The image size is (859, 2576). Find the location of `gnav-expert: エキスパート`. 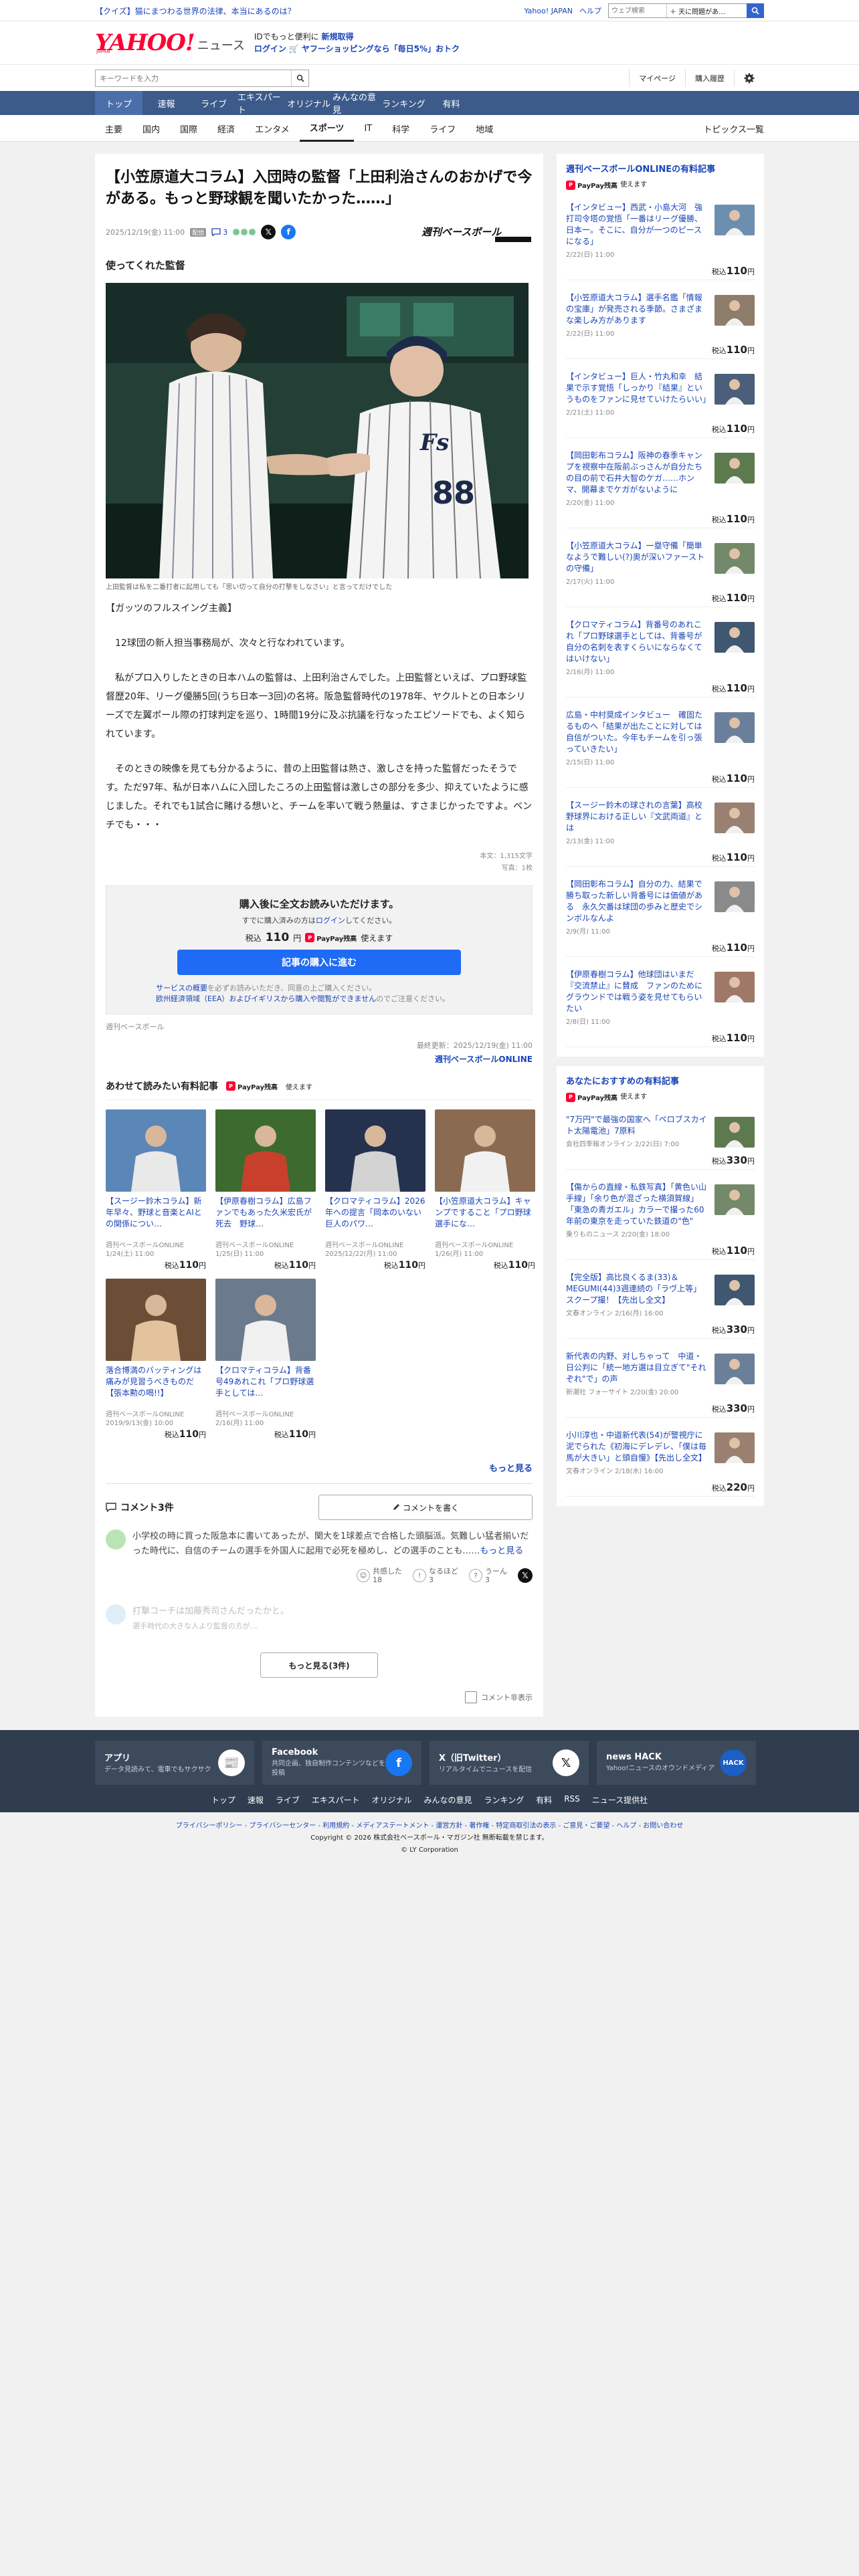

gnav-expert: エキスパート is located at coordinates (261, 103).